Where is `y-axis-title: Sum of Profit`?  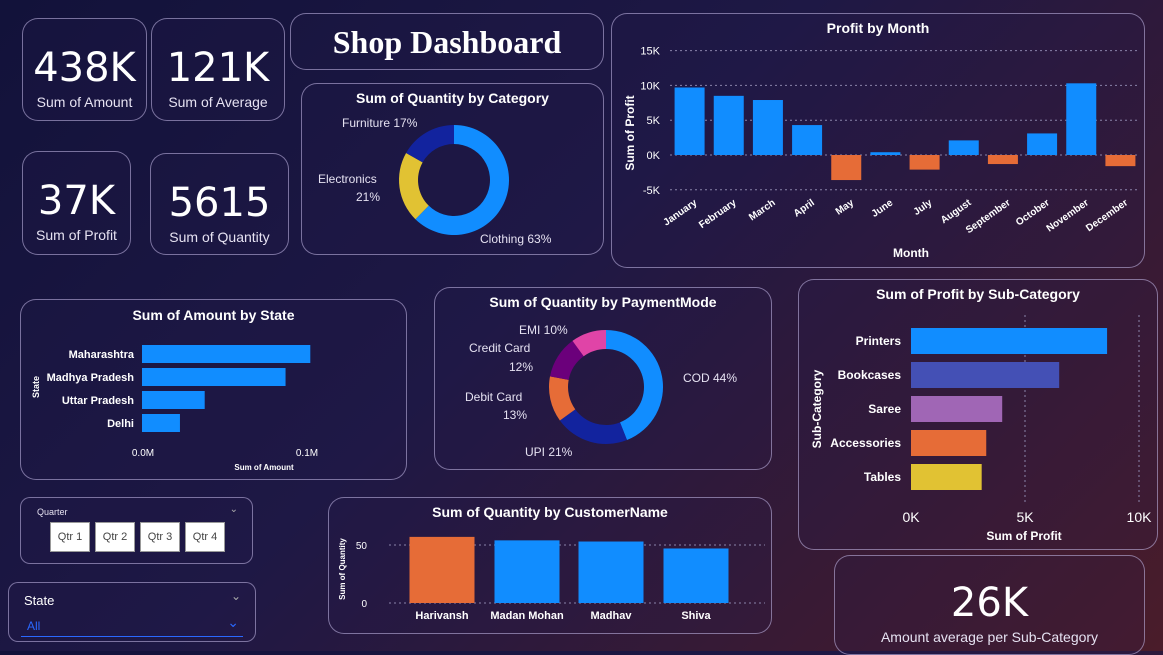
y-axis-title: Sum of Profit is located at coordinates (630, 132).